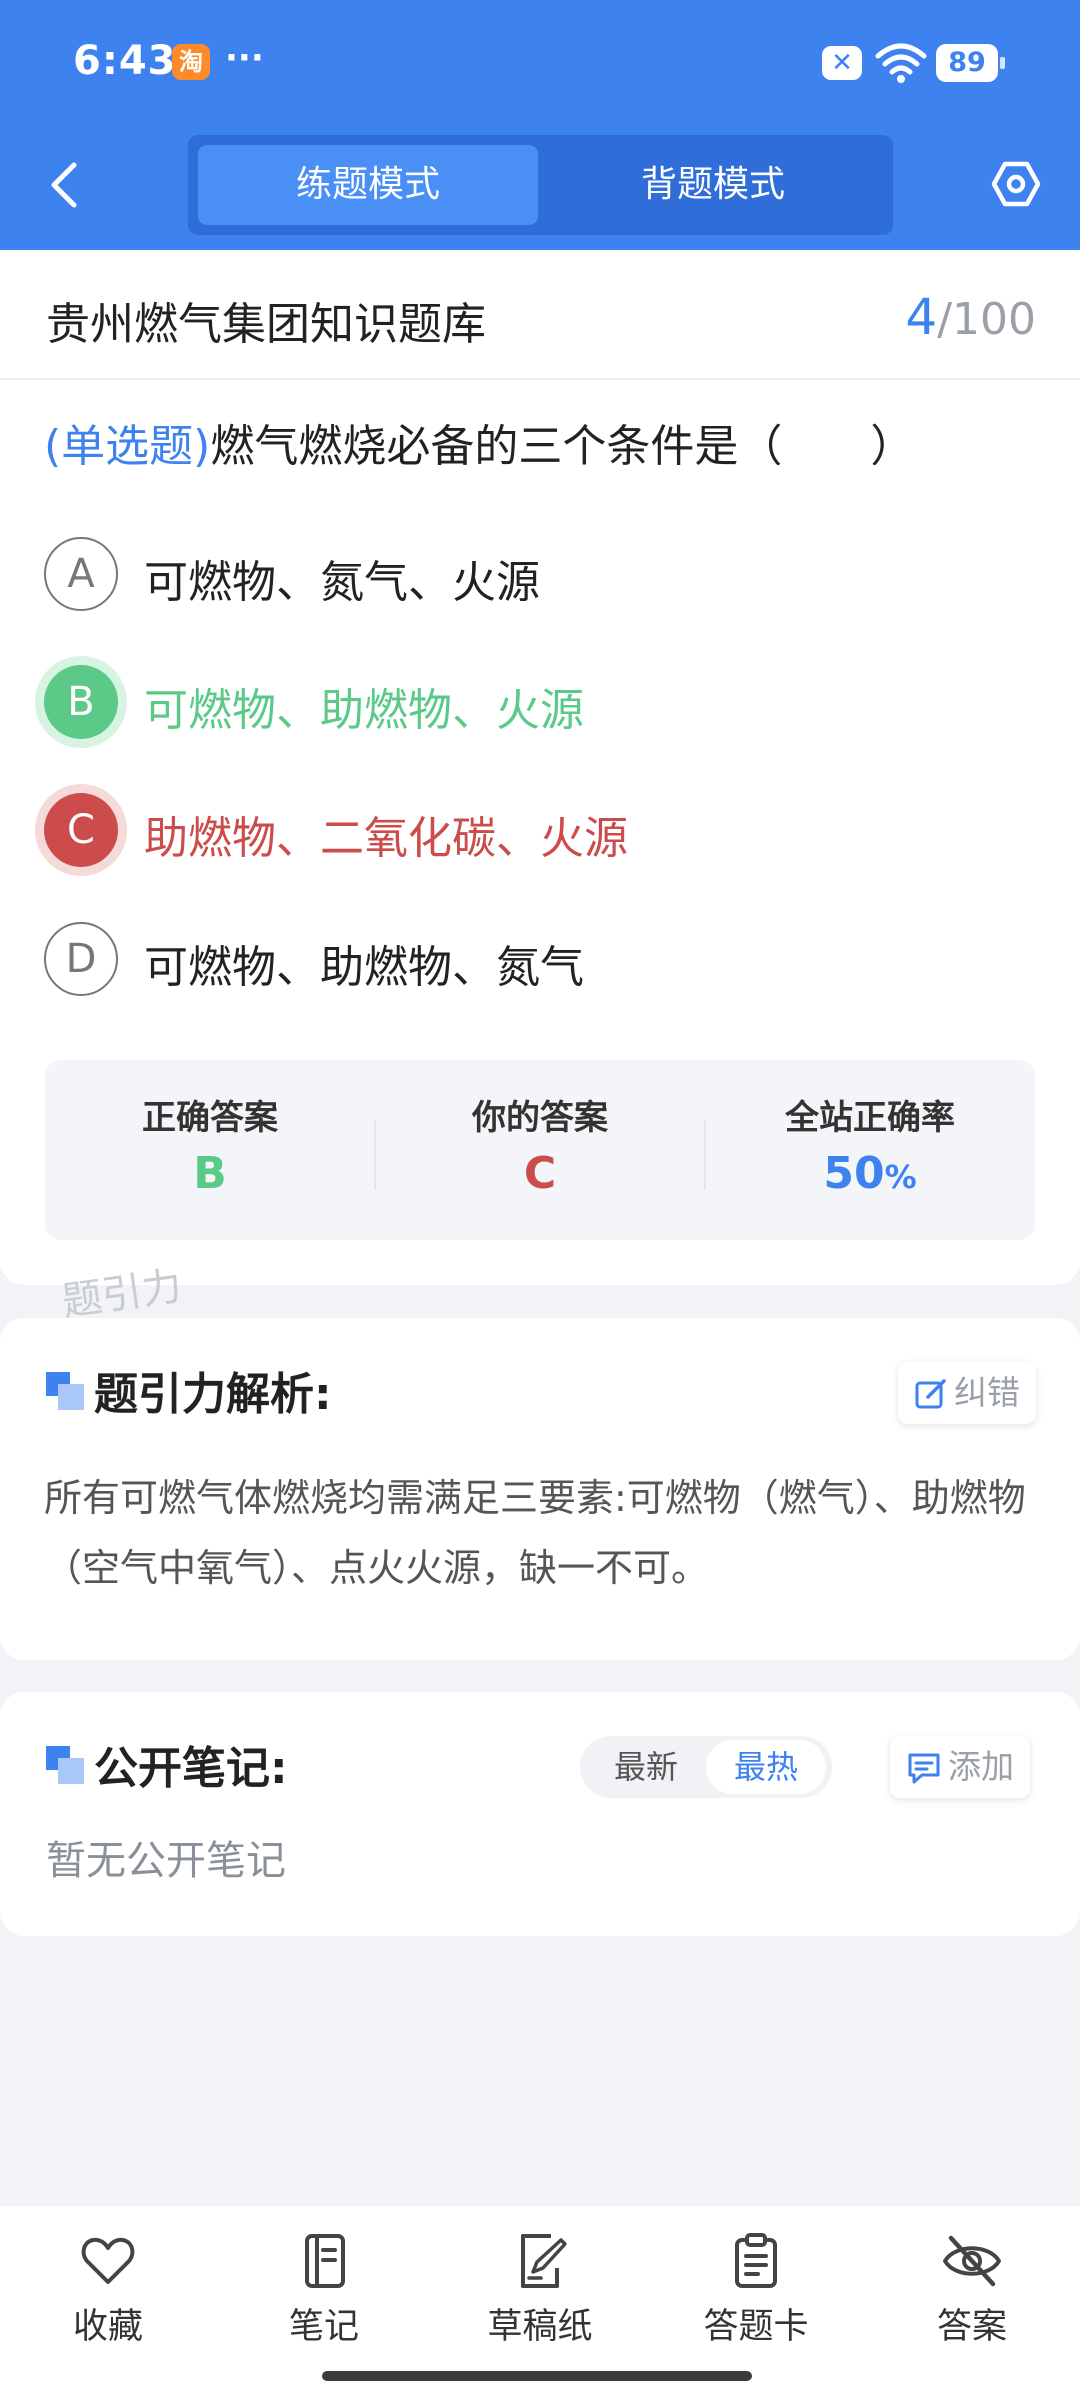 Image resolution: width=1080 pixels, height=2400 pixels. Describe the element at coordinates (540, 379) in the screenshot. I see `divider` at that location.